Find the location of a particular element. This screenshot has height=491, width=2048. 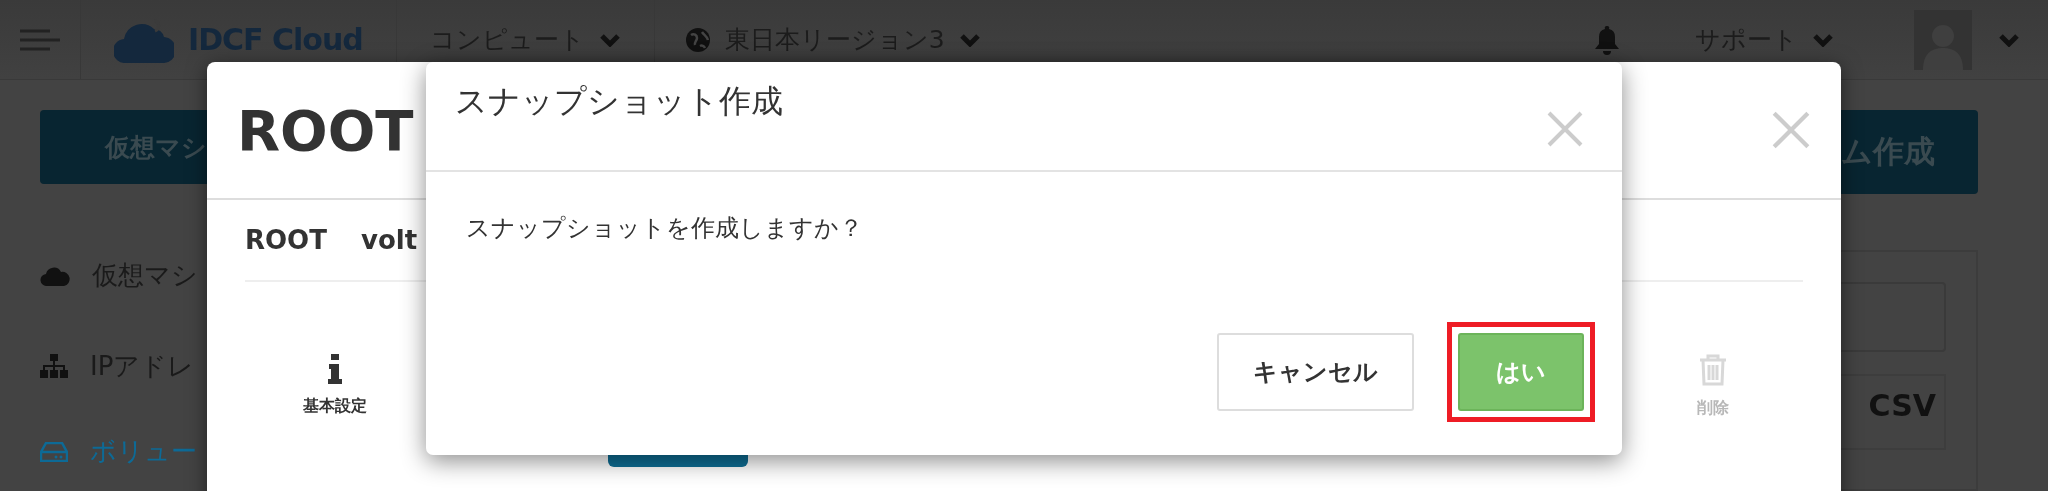

sidebar-item: ボリュー is located at coordinates (123, 451).